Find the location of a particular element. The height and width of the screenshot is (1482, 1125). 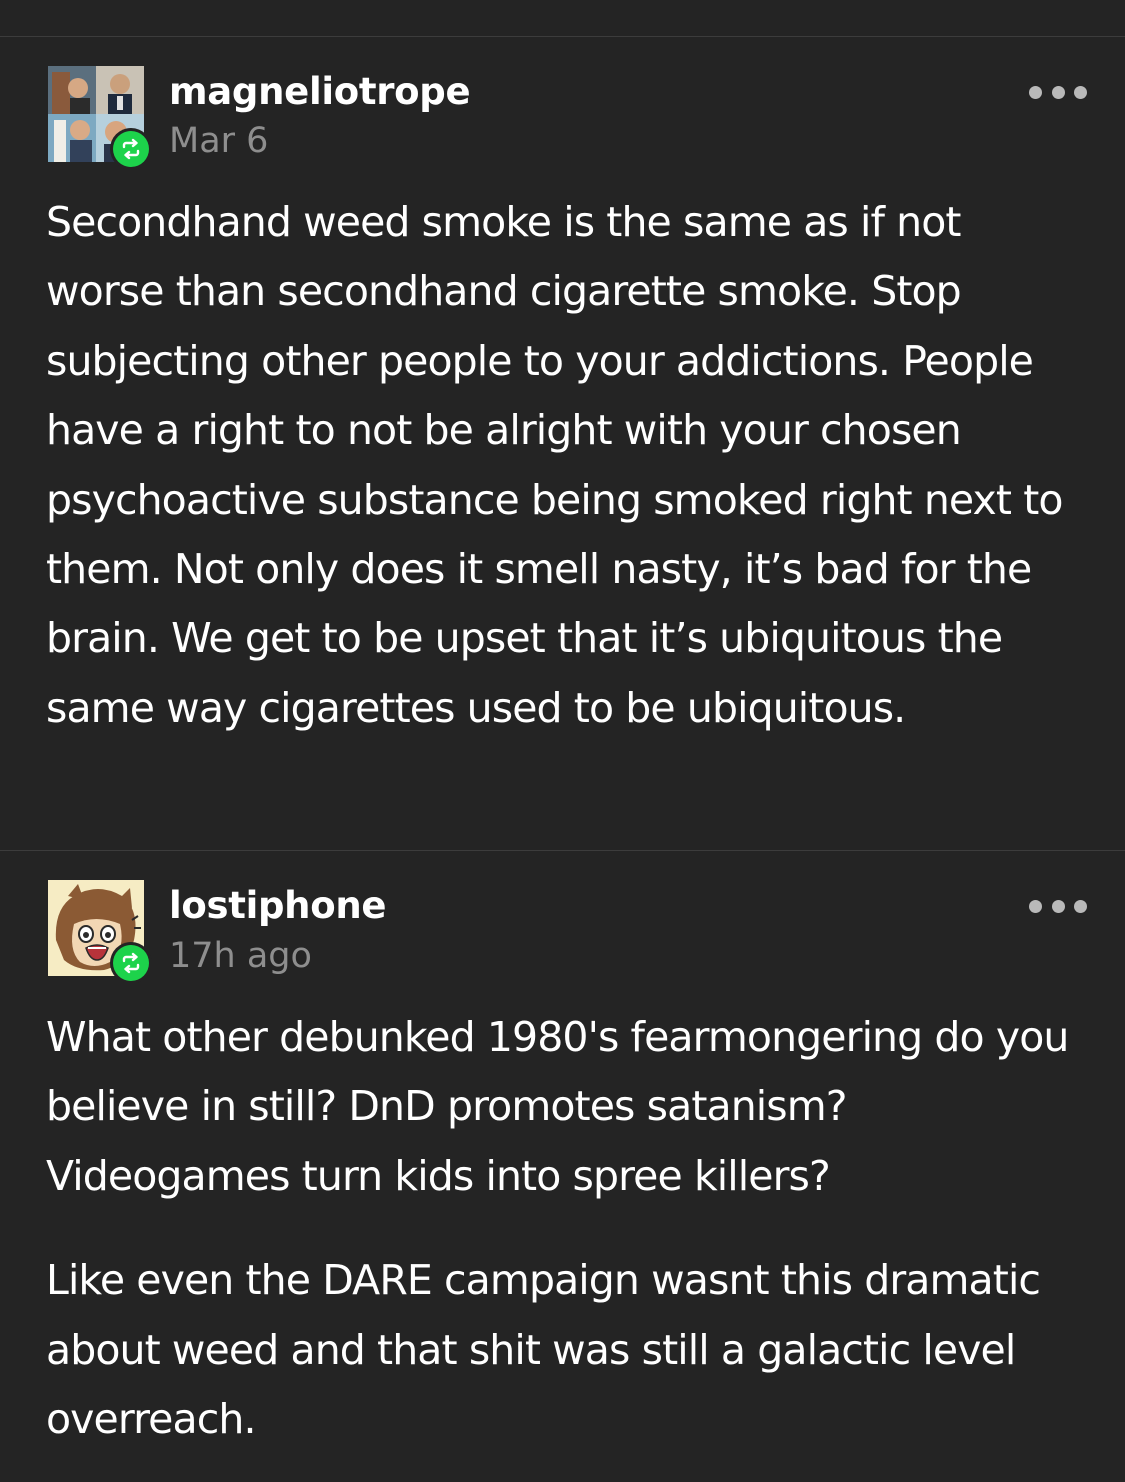

timestamp: 17h ago is located at coordinates (240, 956).